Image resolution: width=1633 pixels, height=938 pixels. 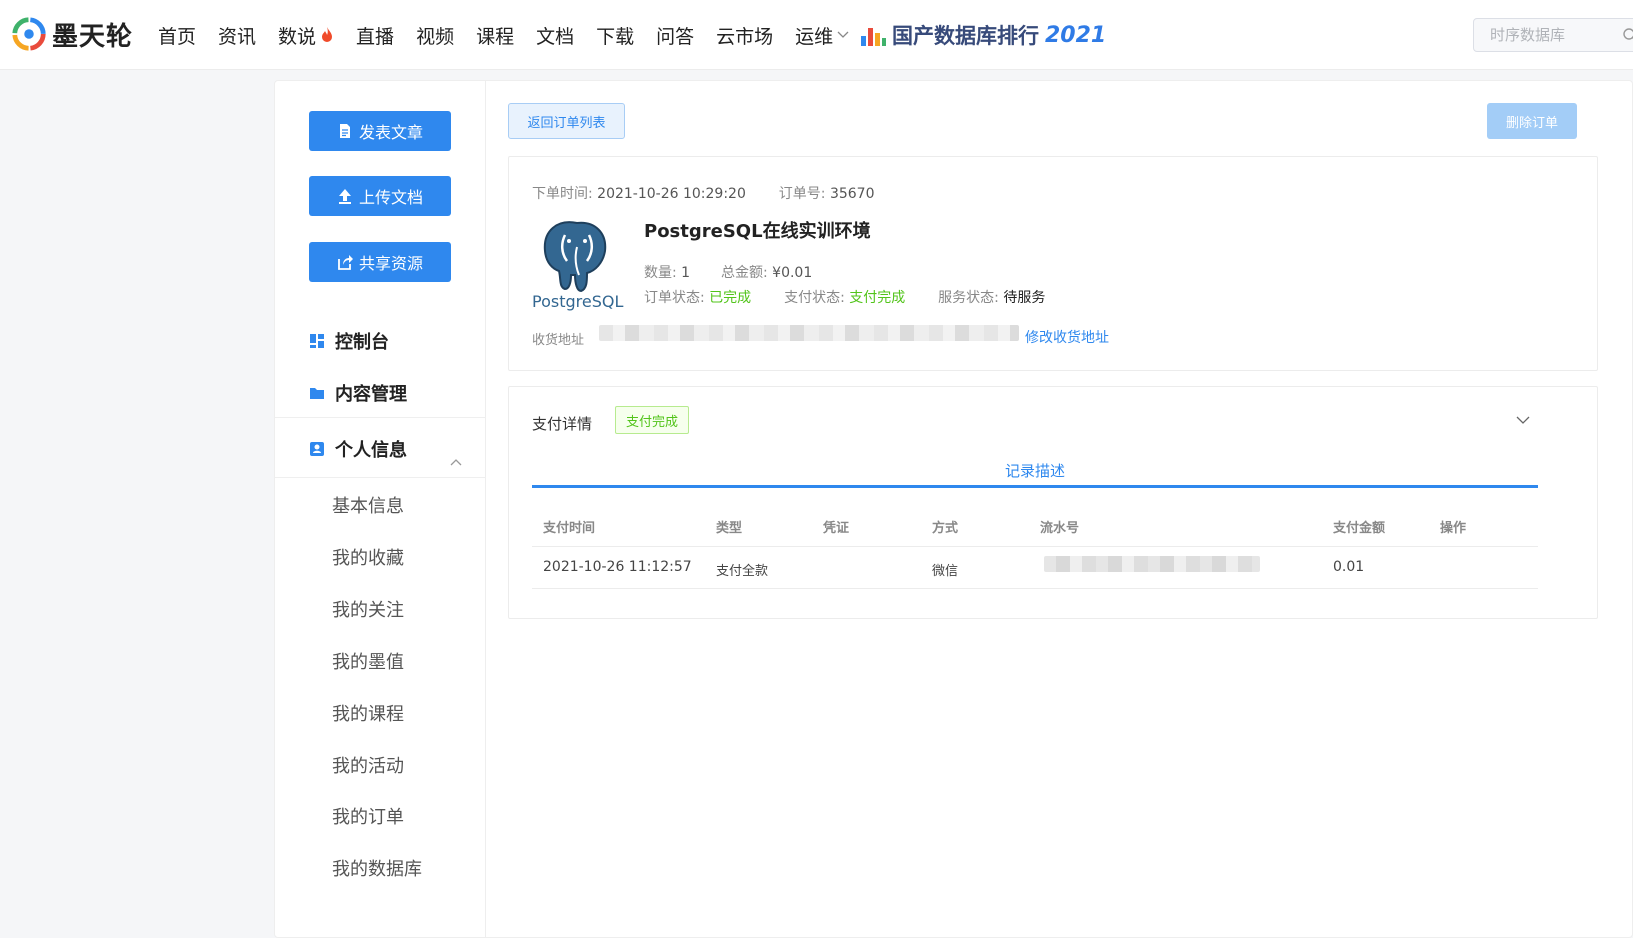 What do you see at coordinates (368, 609) in the screenshot?
I see `sidebar-item-following: 我的关注` at bounding box center [368, 609].